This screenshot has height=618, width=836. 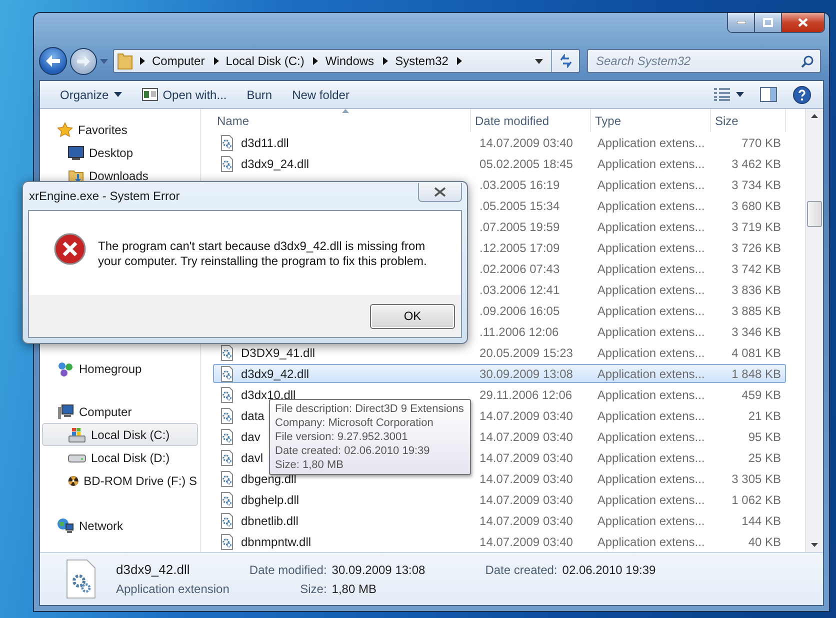 I want to click on sidebar-item: BD-ROM Drive (F:) S, so click(x=120, y=480).